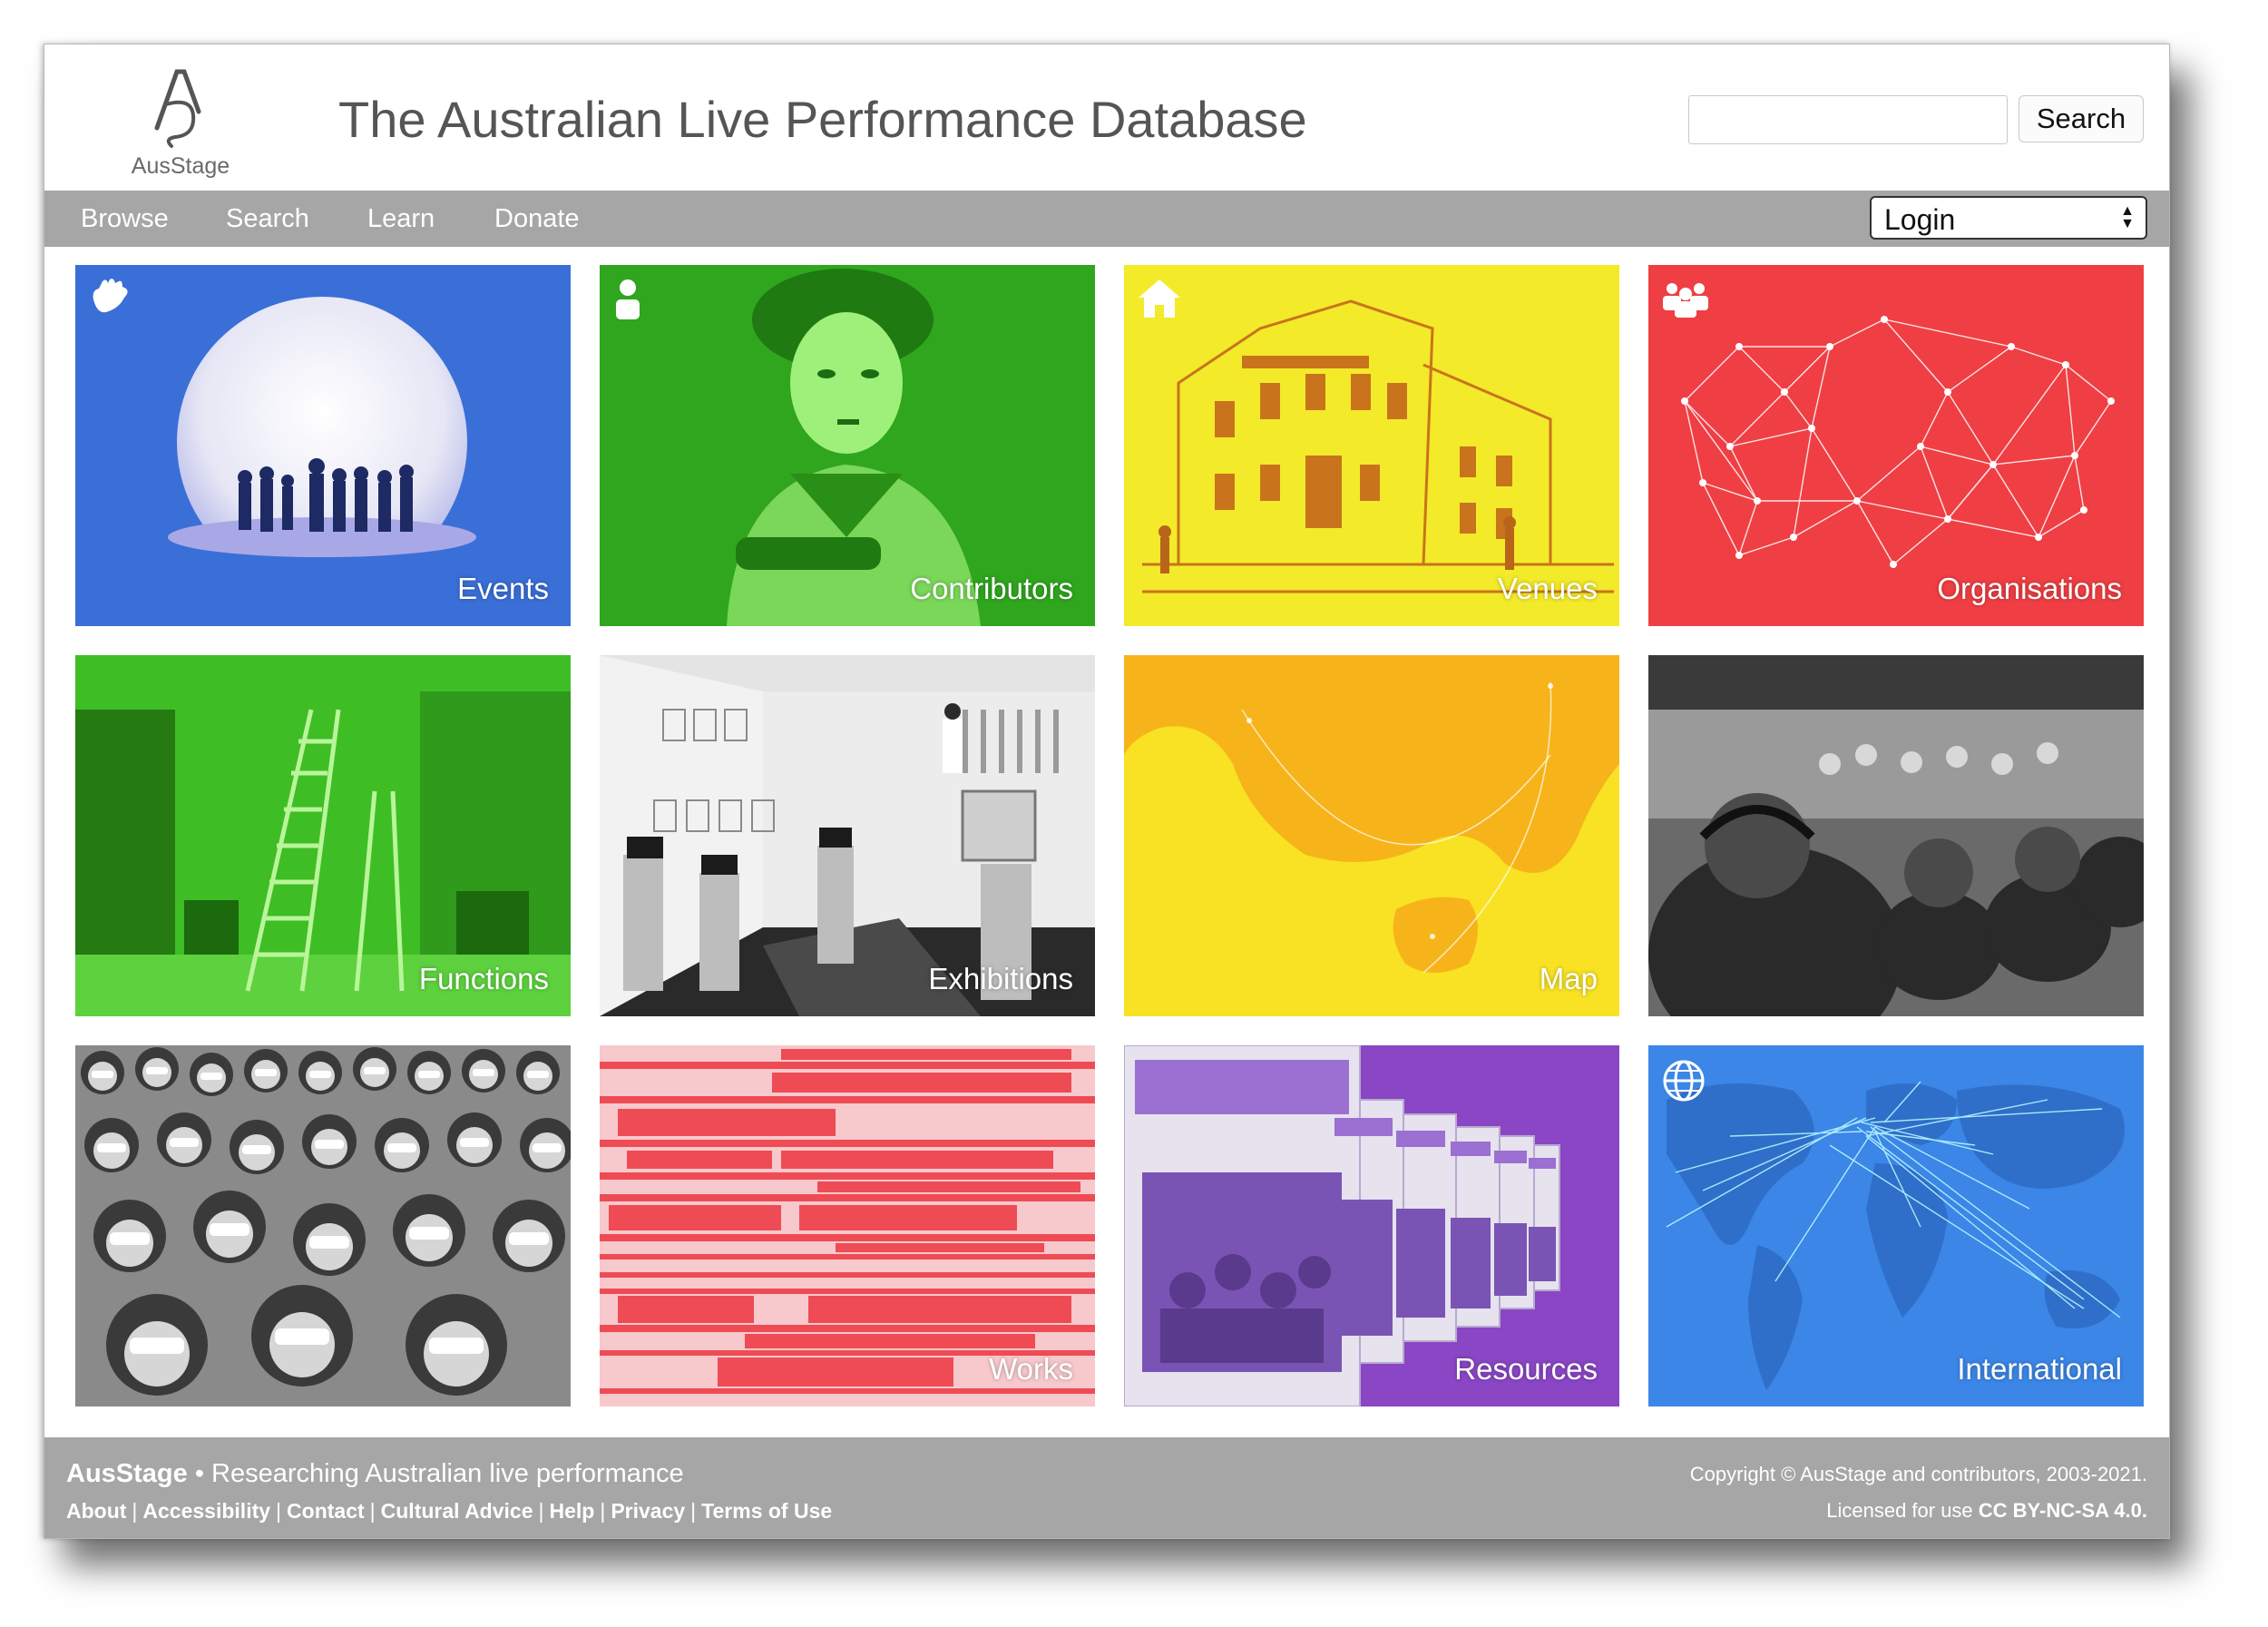  Describe the element at coordinates (326, 1511) in the screenshot. I see `footer-link-contact: Contact` at that location.